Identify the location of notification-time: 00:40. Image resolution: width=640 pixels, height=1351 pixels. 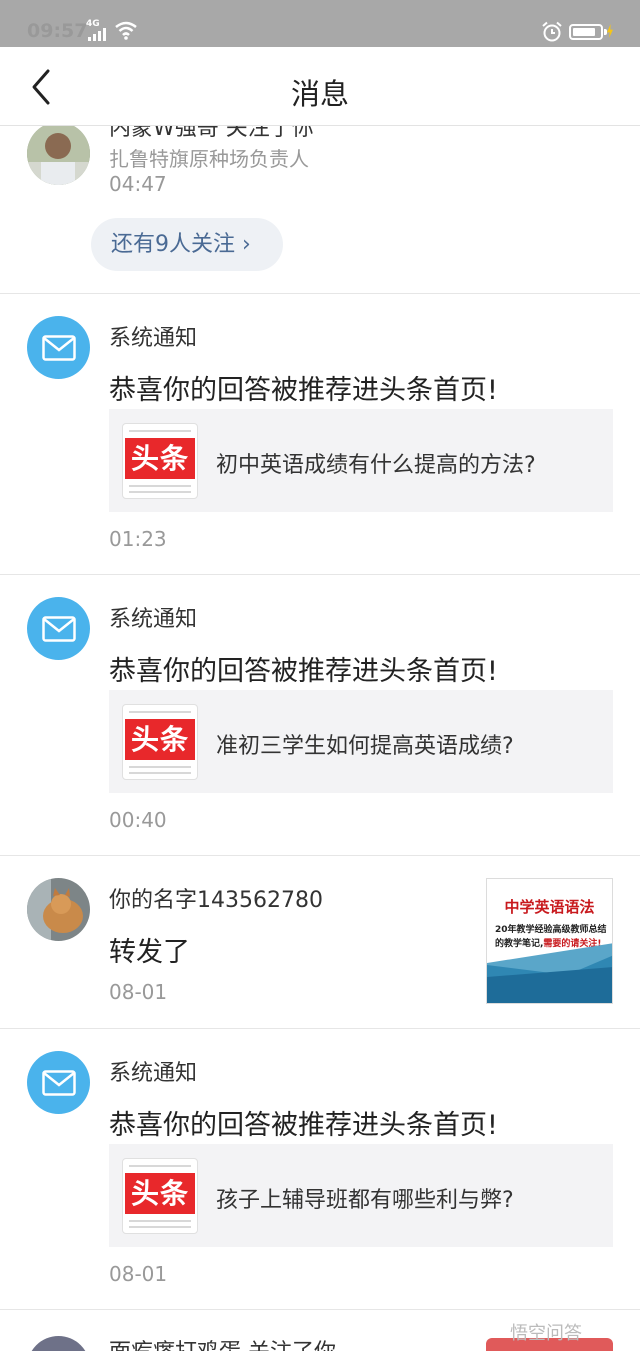
(138, 820).